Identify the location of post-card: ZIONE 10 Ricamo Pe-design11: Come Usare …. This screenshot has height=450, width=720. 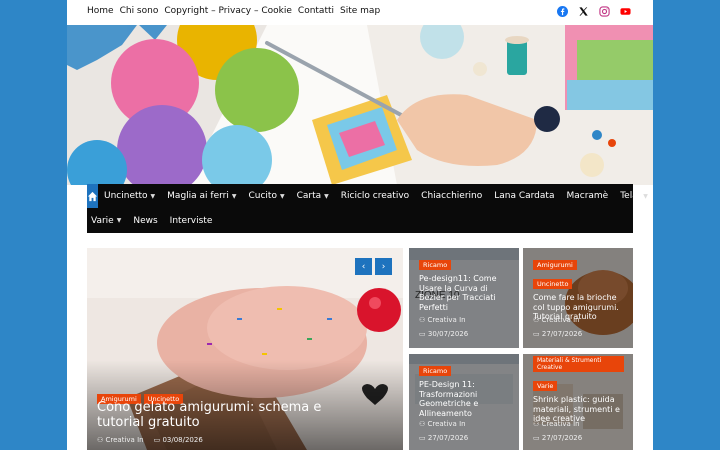
(464, 298).